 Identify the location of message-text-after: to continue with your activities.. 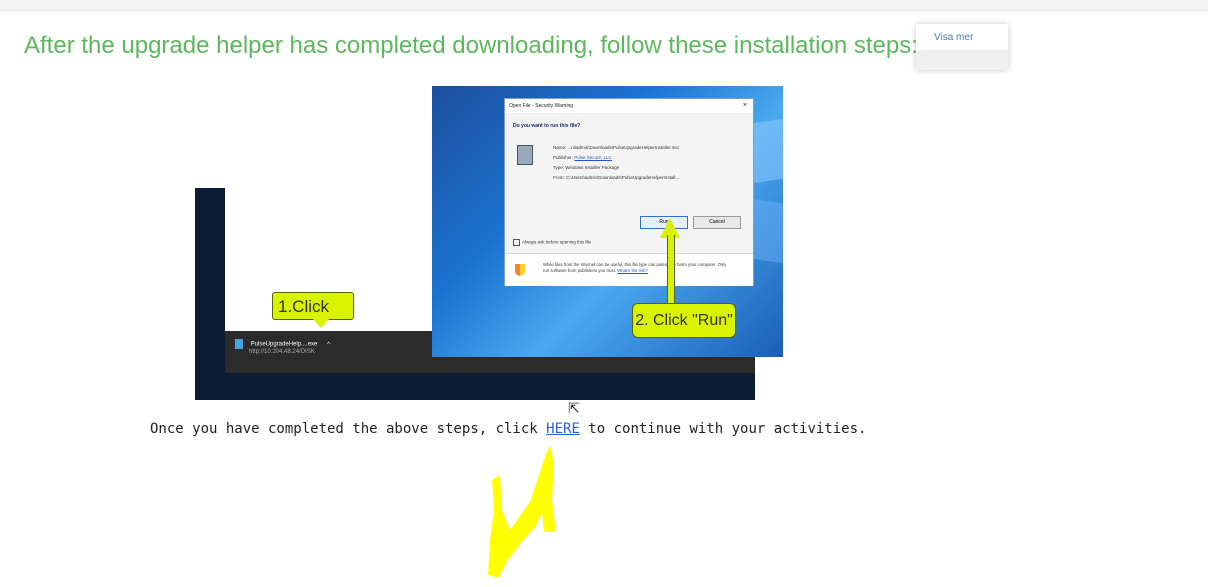
(723, 429).